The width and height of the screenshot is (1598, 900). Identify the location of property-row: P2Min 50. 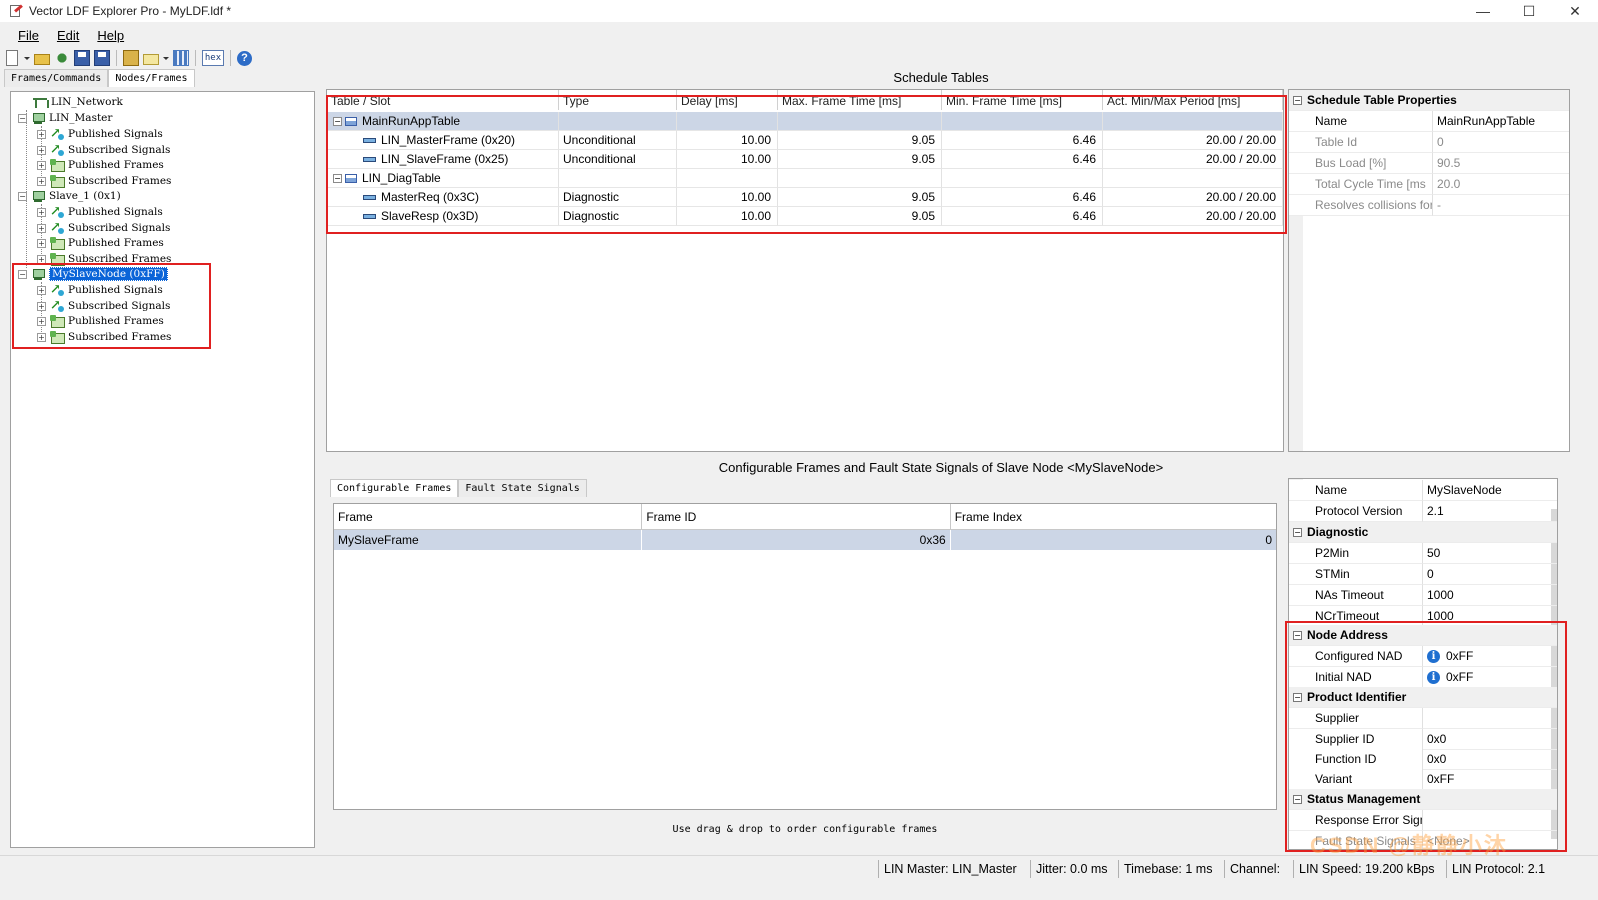
(1423, 553).